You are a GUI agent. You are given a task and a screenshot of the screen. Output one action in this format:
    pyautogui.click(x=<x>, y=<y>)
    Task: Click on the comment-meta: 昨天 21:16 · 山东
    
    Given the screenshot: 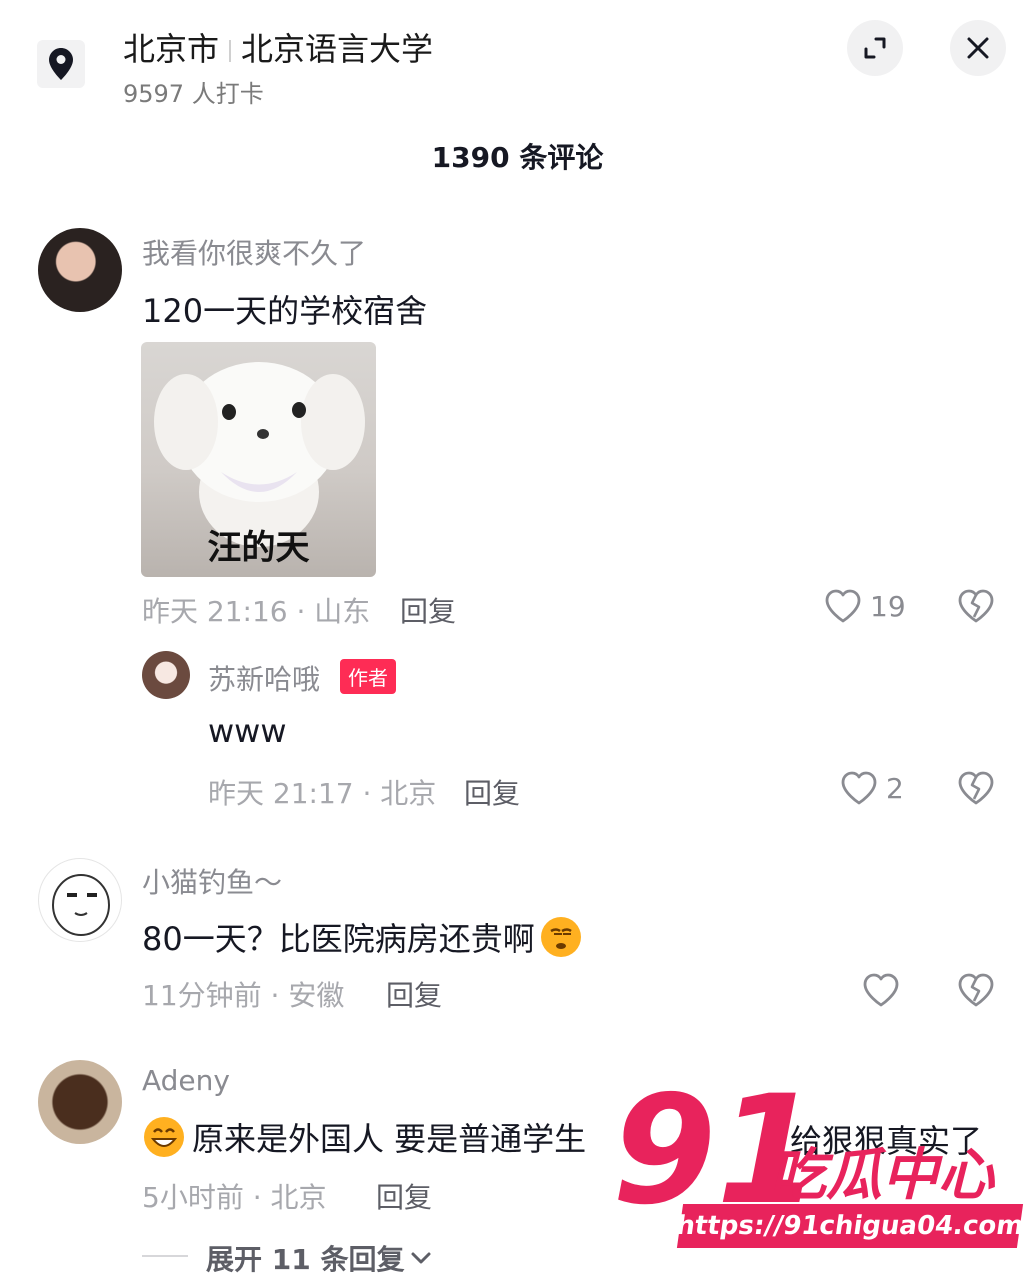 What is the action you would take?
    pyautogui.click(x=256, y=611)
    